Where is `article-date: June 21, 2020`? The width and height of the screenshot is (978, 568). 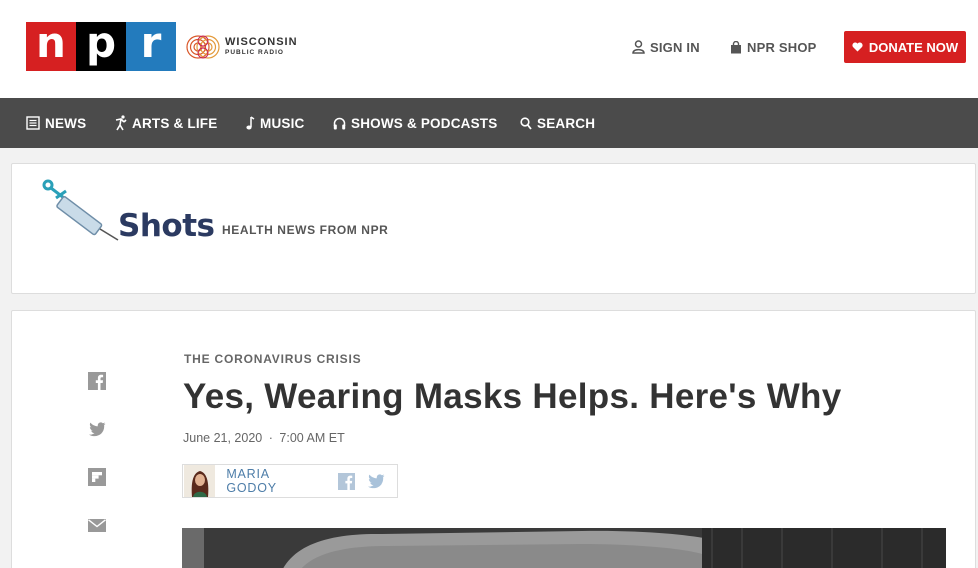
article-date: June 21, 2020 is located at coordinates (223, 438).